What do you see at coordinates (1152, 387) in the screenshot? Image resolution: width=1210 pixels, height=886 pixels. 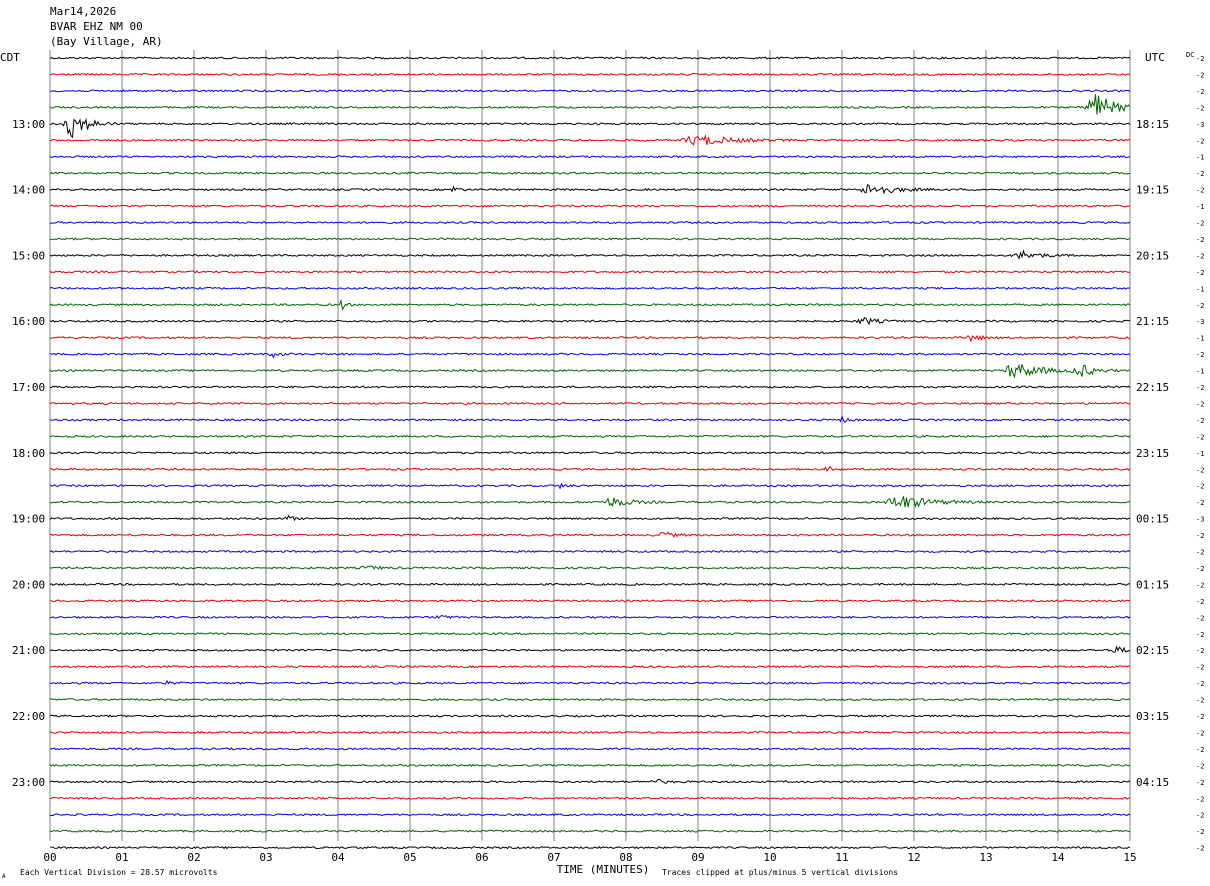 I see `right-hour-label: 22:15` at bounding box center [1152, 387].